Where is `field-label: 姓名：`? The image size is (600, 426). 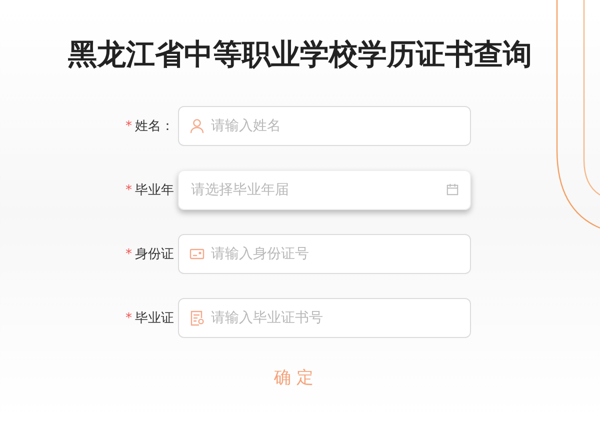 field-label: 姓名： is located at coordinates (154, 126).